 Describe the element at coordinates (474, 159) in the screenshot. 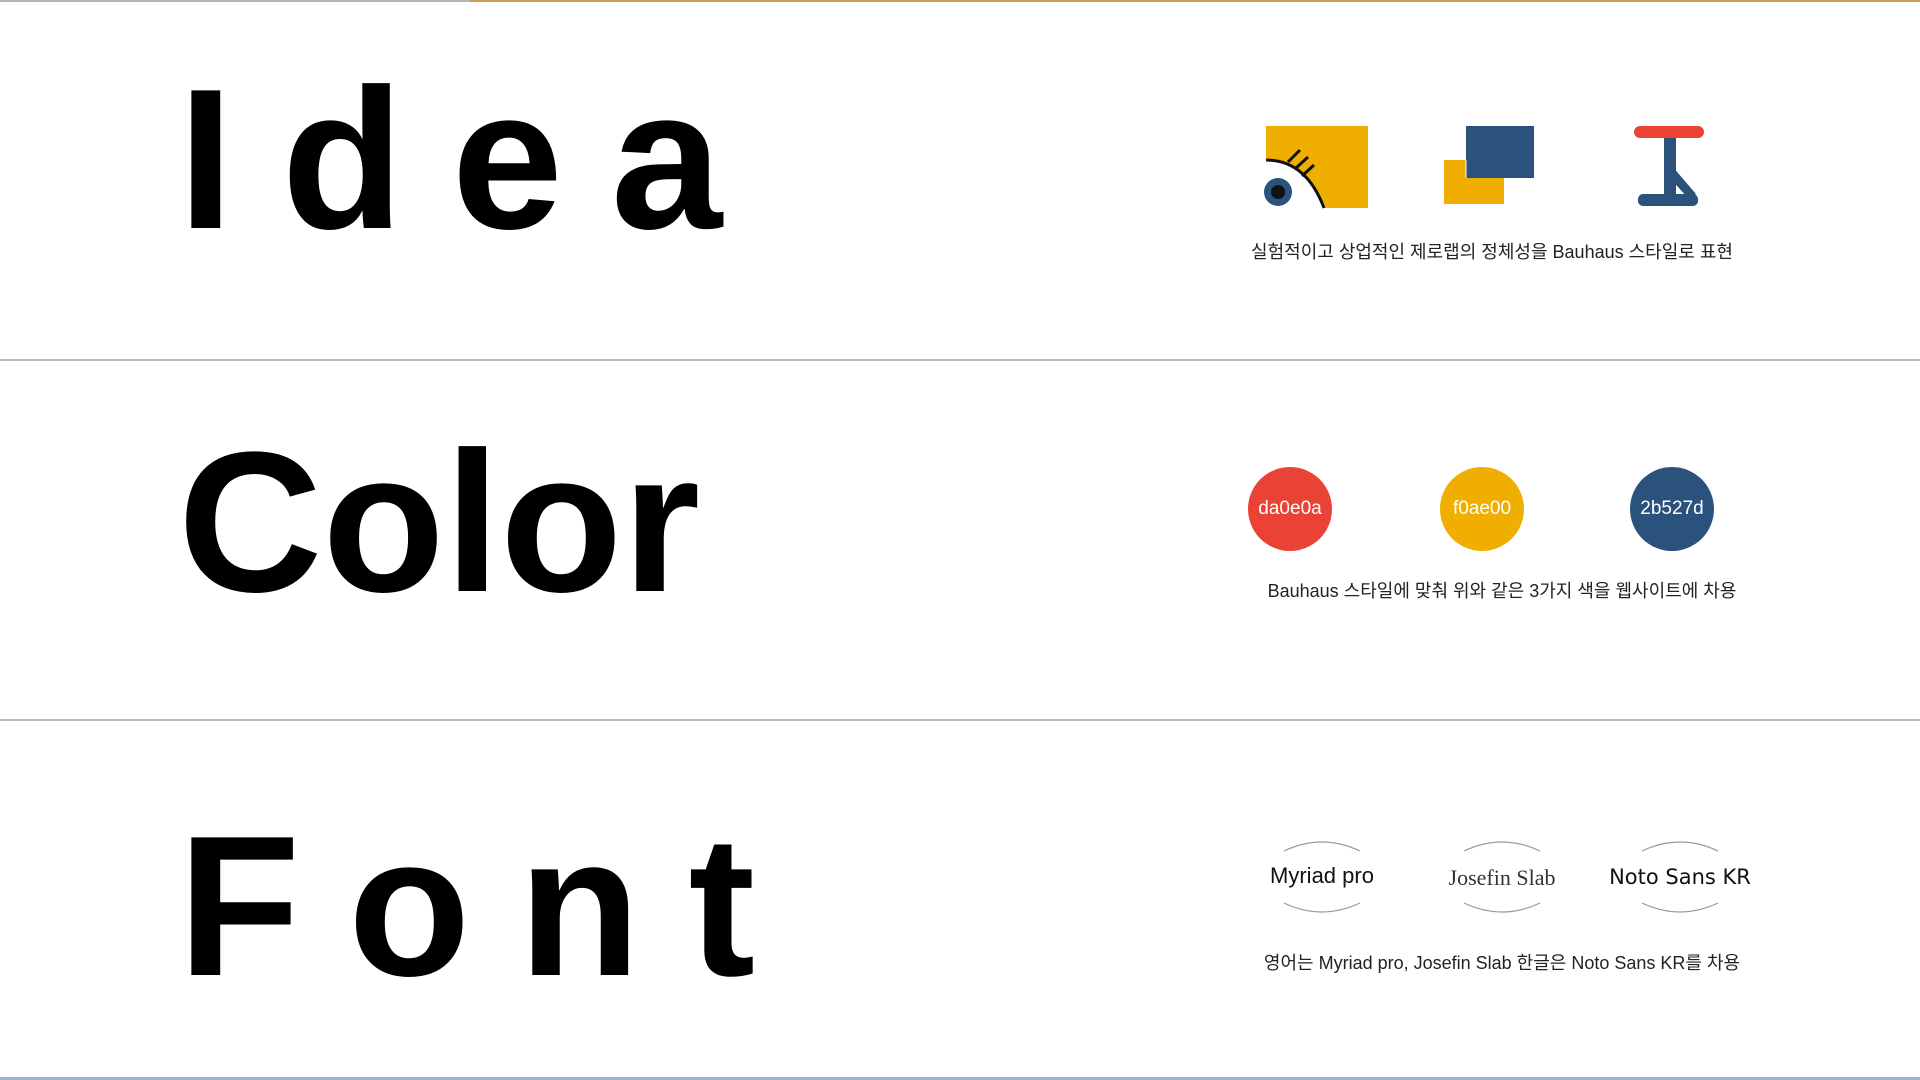

I see `idea-title: Idea` at that location.